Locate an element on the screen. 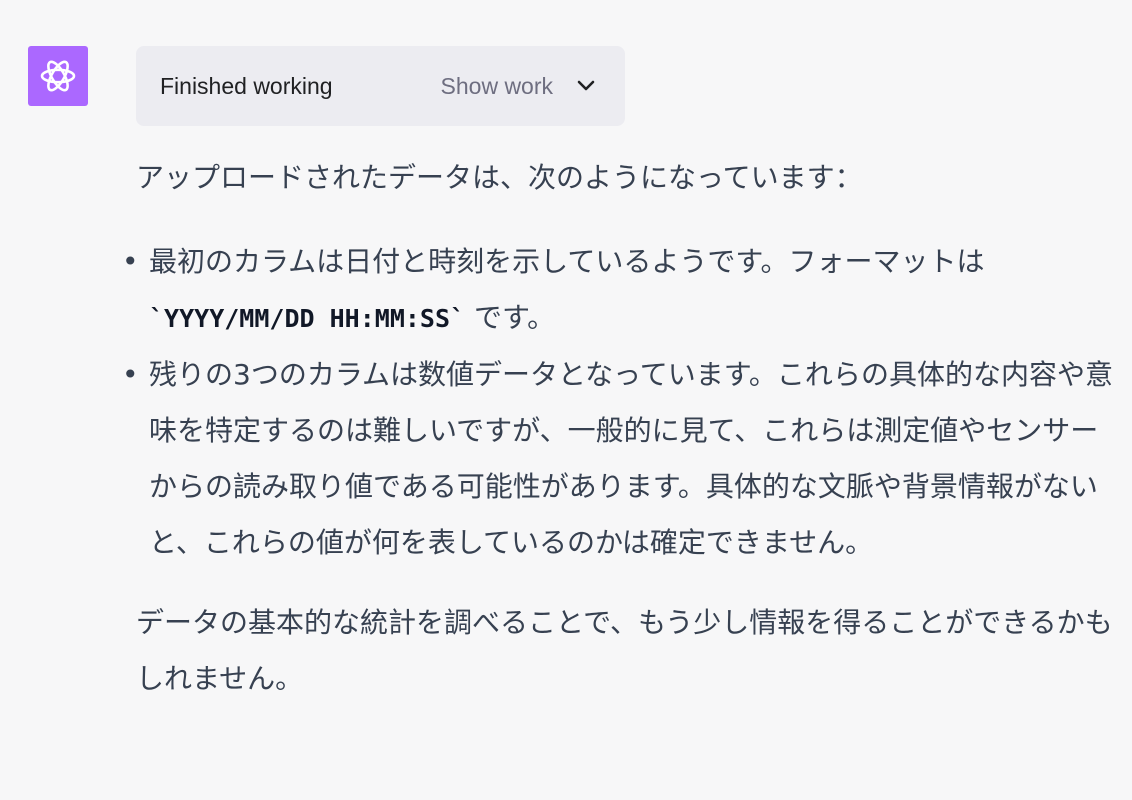 The image size is (1132, 800). openai-logo-icon is located at coordinates (58, 76).